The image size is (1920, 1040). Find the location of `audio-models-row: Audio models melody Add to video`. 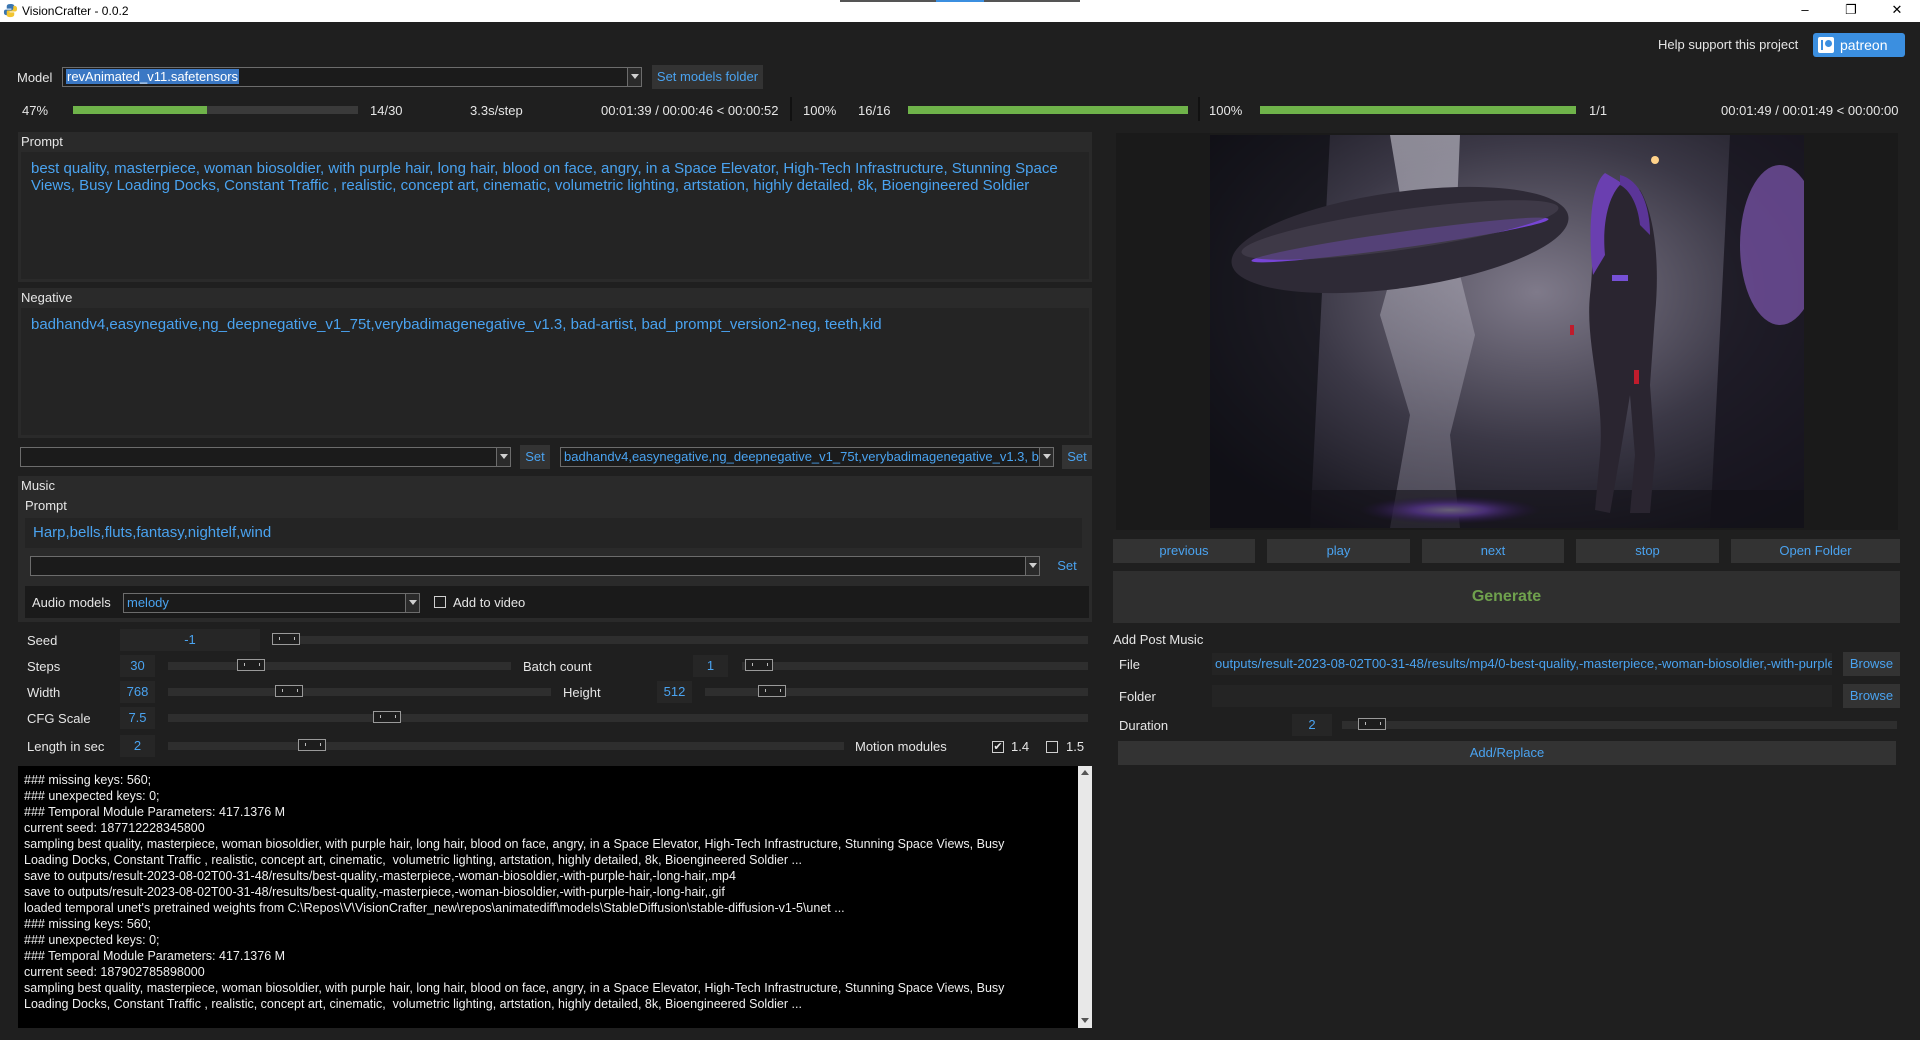

audio-models-row: Audio models melody Add to video is located at coordinates (557, 602).